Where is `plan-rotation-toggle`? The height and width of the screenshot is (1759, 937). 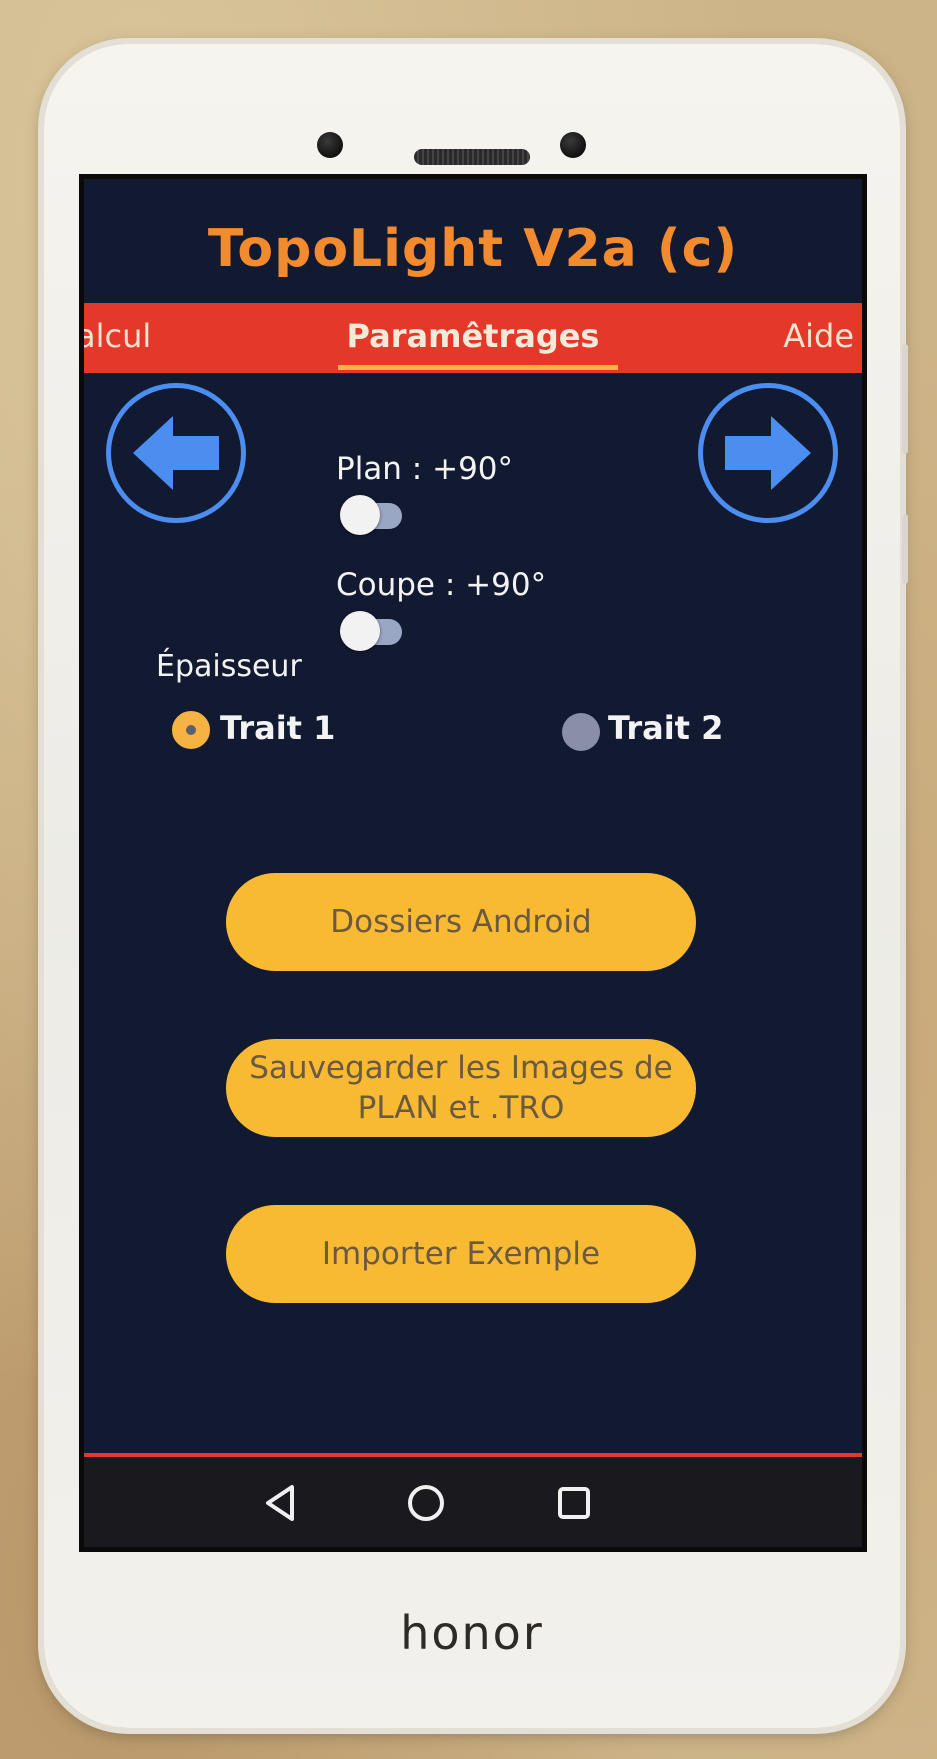 plan-rotation-toggle is located at coordinates (373, 515).